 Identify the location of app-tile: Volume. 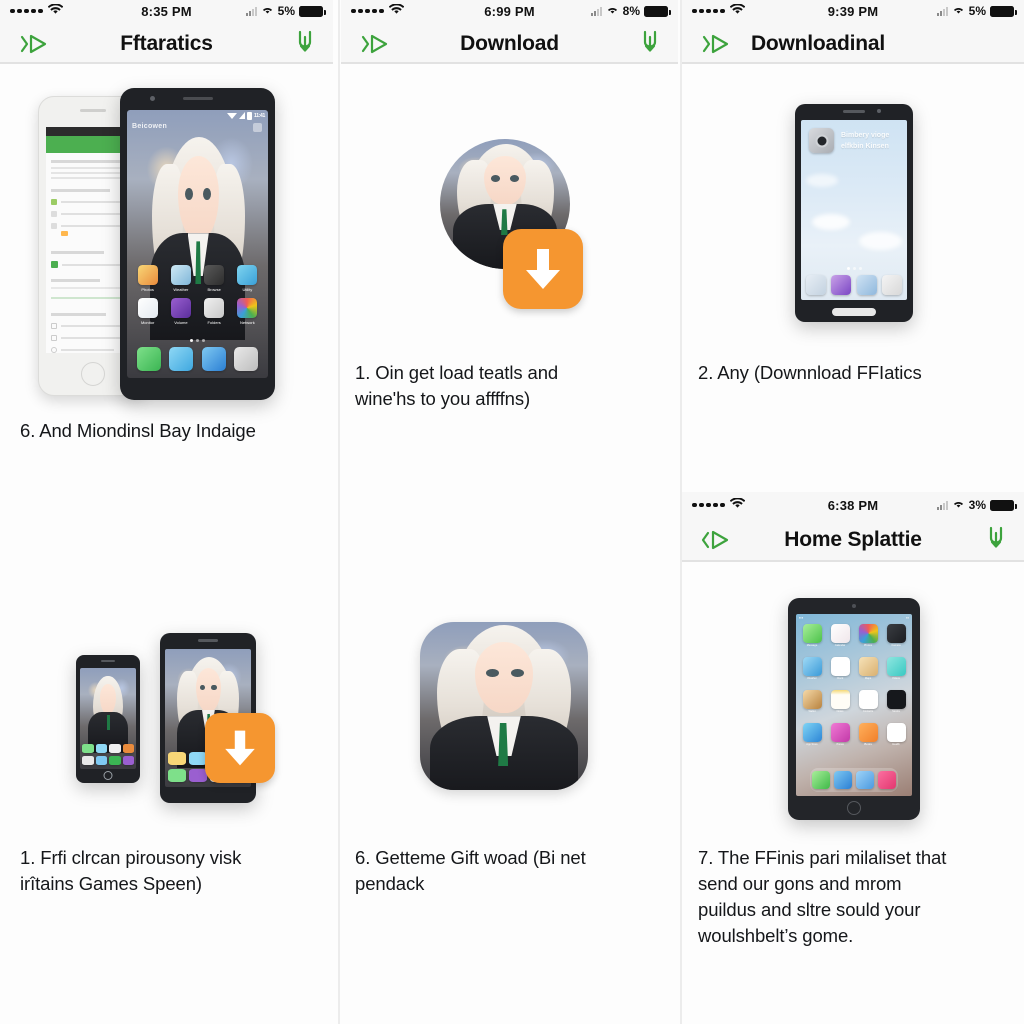
(180, 311).